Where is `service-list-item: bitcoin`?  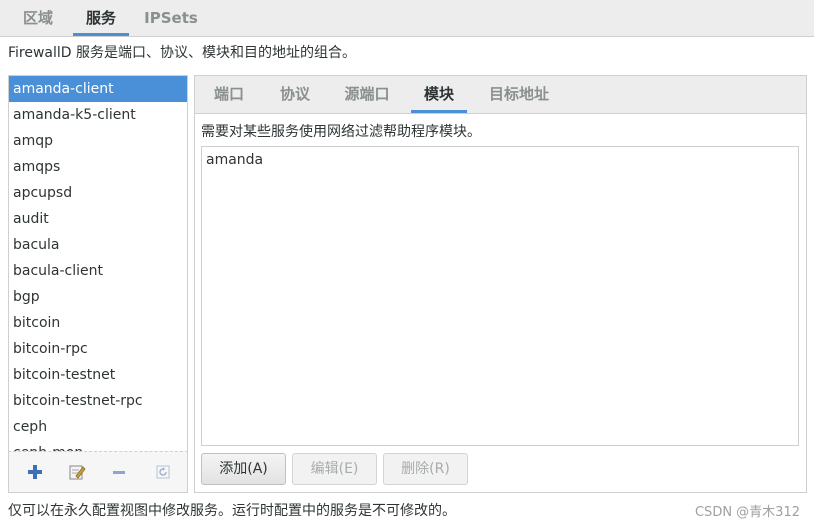
service-list-item: bitcoin is located at coordinates (98, 323).